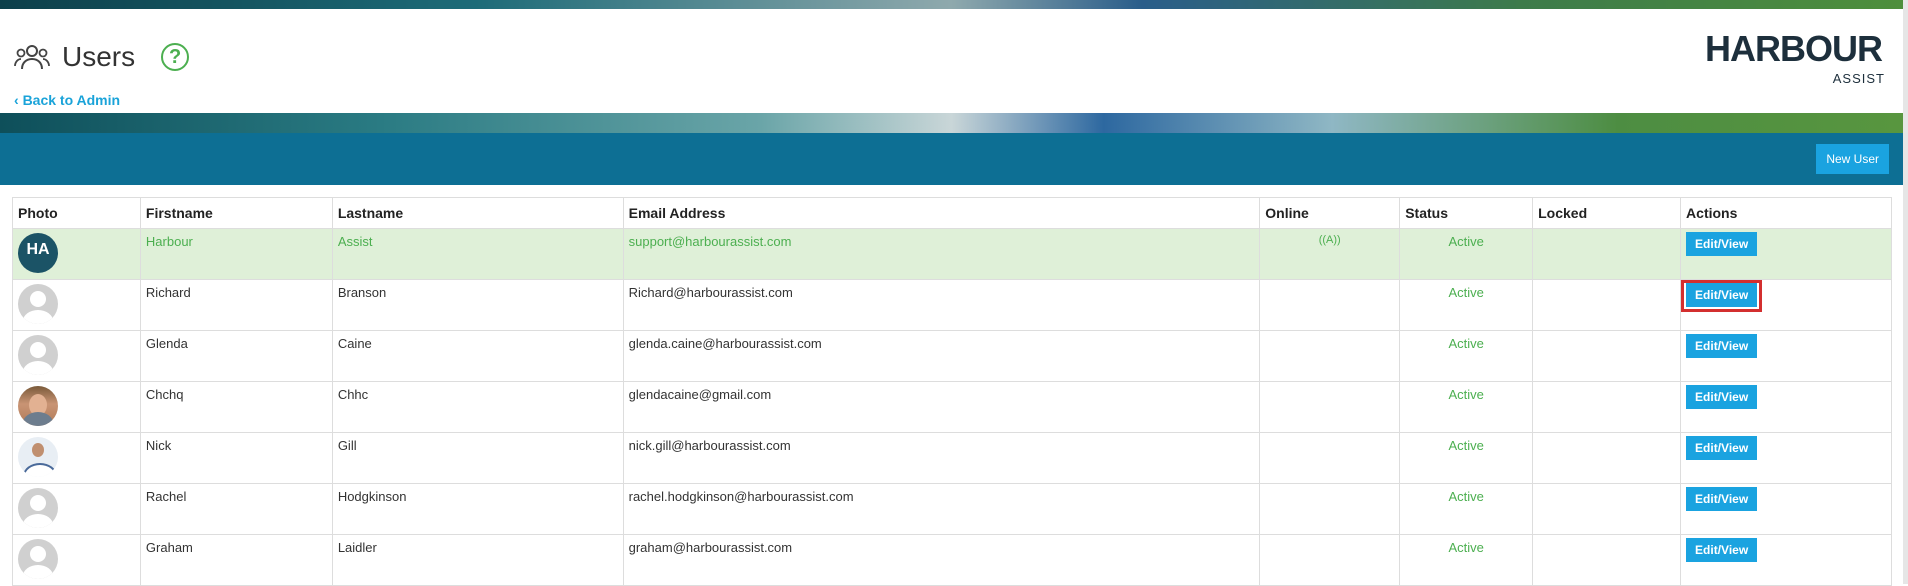 The width and height of the screenshot is (1908, 586). Describe the element at coordinates (477, 254) in the screenshot. I see `lastname-cell: Assist` at that location.